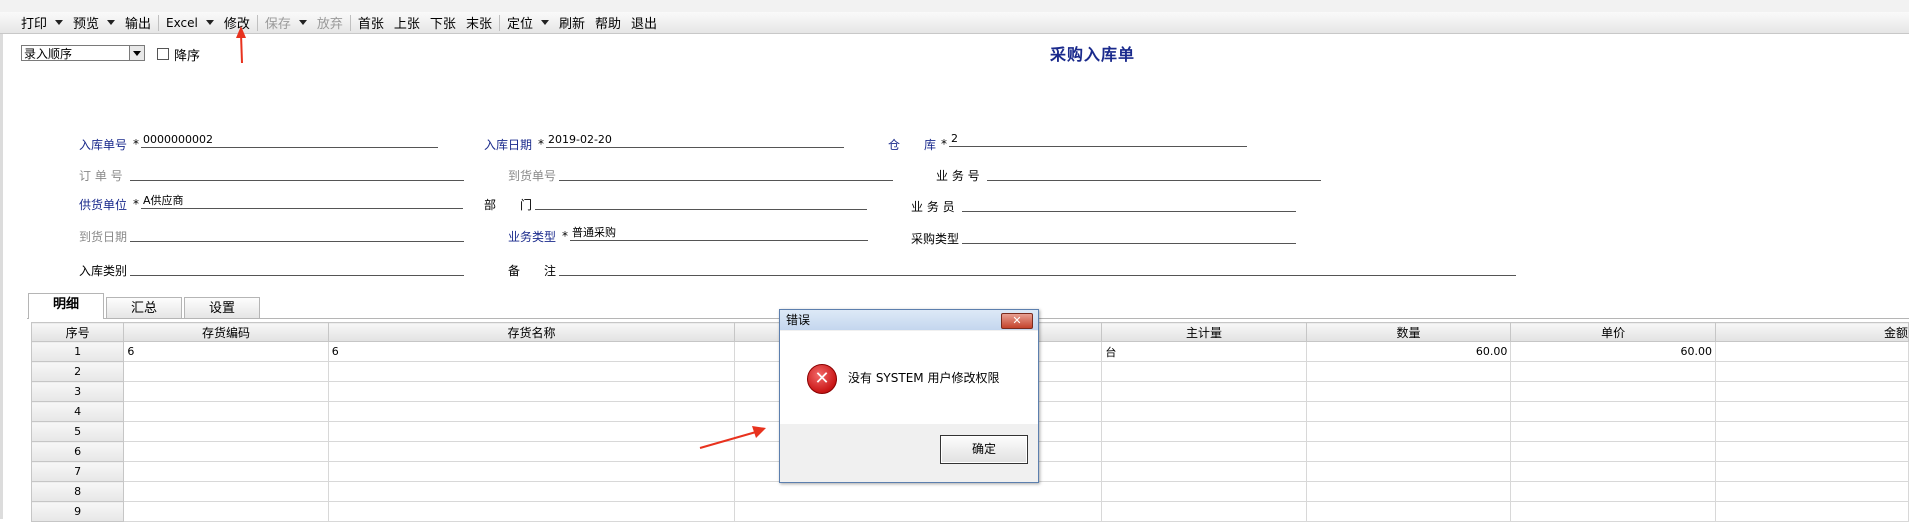 This screenshot has height=522, width=1909. Describe the element at coordinates (1613, 332) in the screenshot. I see `column-header-unit-price: 单价` at that location.